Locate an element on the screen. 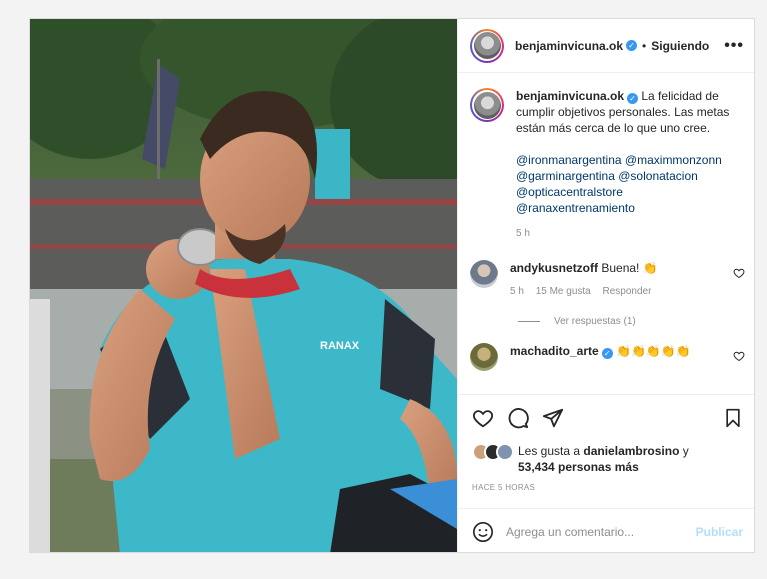  comment-item: machadito_arte ✓ 👏👏👏👏👏 is located at coordinates (607, 357).